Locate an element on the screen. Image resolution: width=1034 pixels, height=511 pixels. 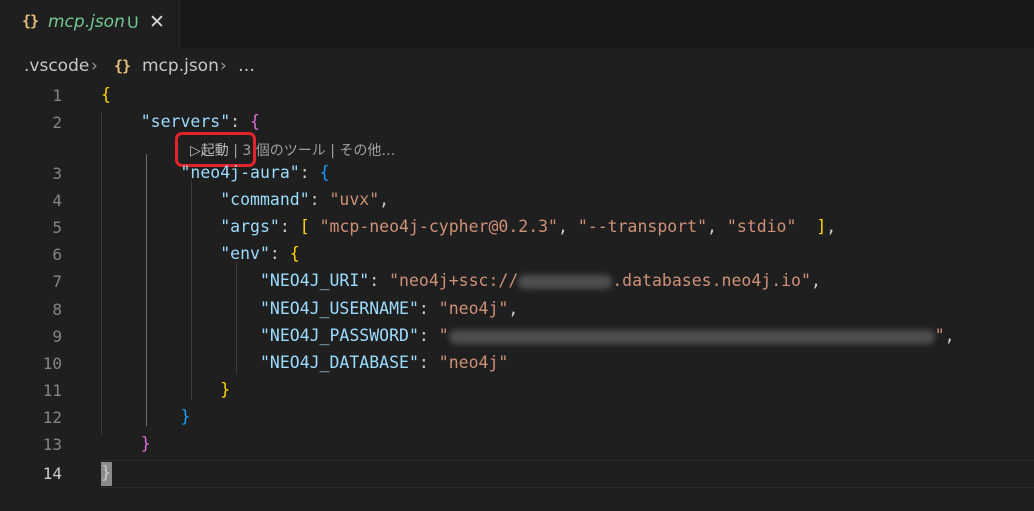
code-line: "neo4j-aura": { is located at coordinates (255, 172).